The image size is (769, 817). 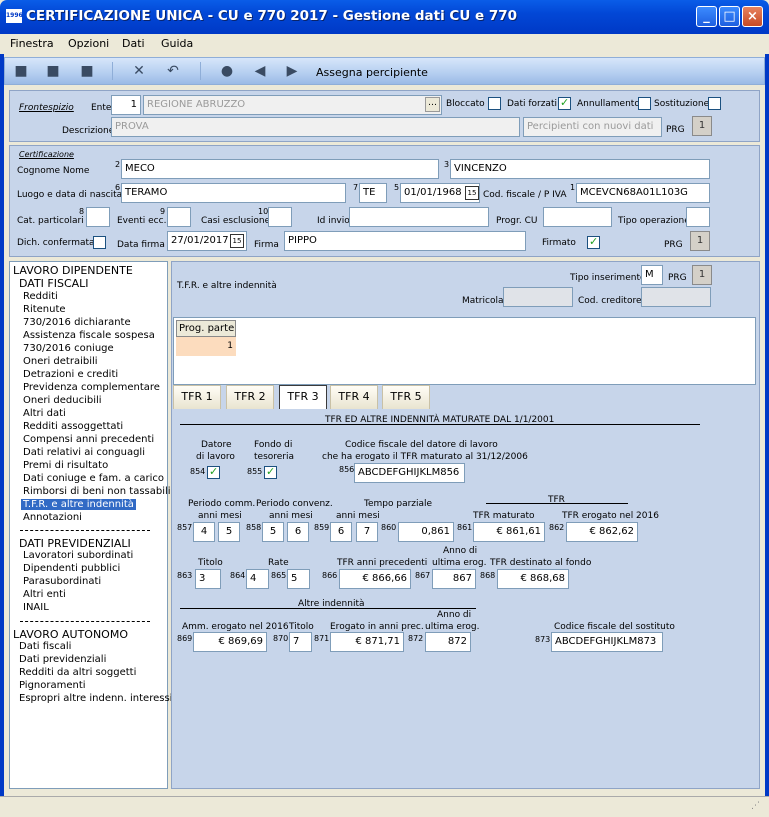 I want to click on nav-item: Dati coniuge e fam. a carico, so click(x=93, y=478).